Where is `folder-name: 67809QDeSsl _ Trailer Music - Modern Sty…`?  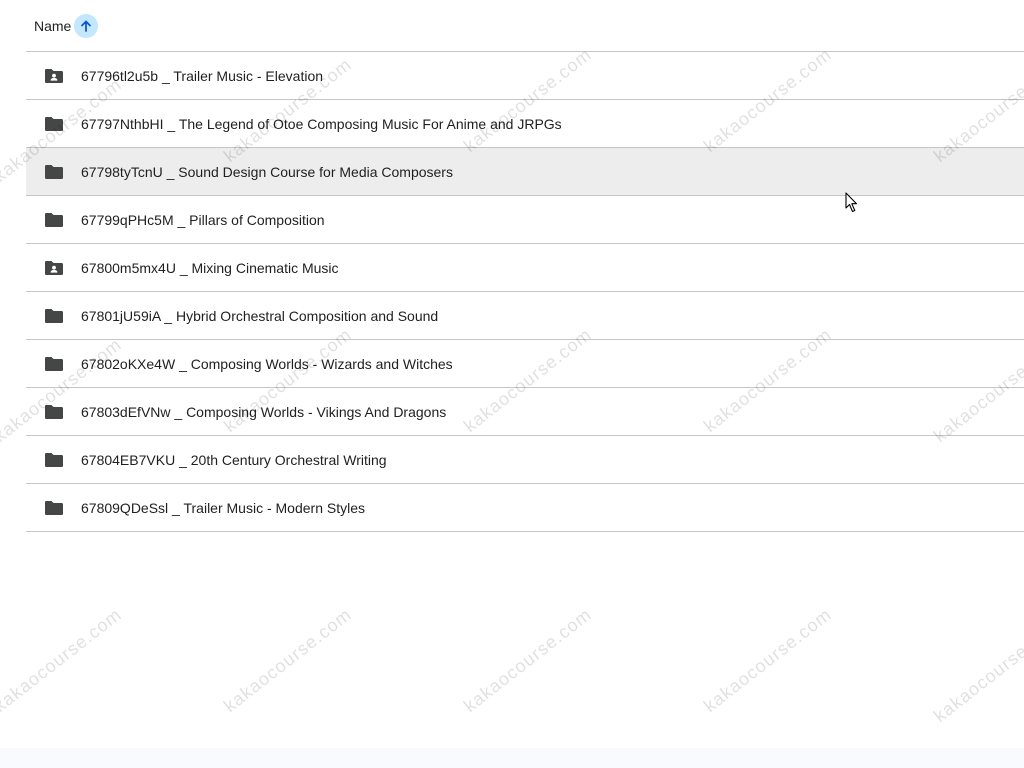 folder-name: 67809QDeSsl _ Trailer Music - Modern Sty… is located at coordinates (223, 507).